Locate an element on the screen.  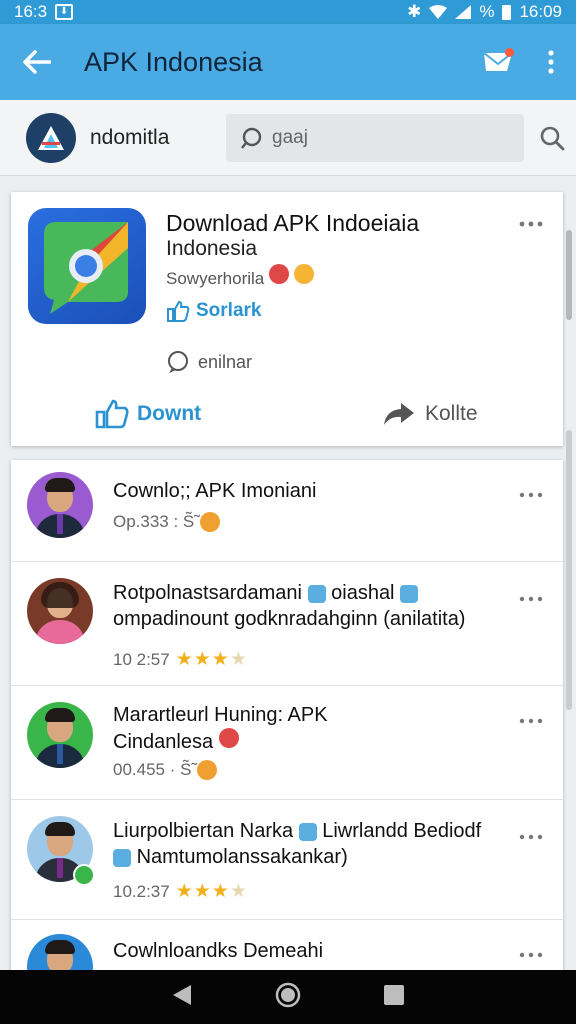
nav-back-button is located at coordinates (182, 997).